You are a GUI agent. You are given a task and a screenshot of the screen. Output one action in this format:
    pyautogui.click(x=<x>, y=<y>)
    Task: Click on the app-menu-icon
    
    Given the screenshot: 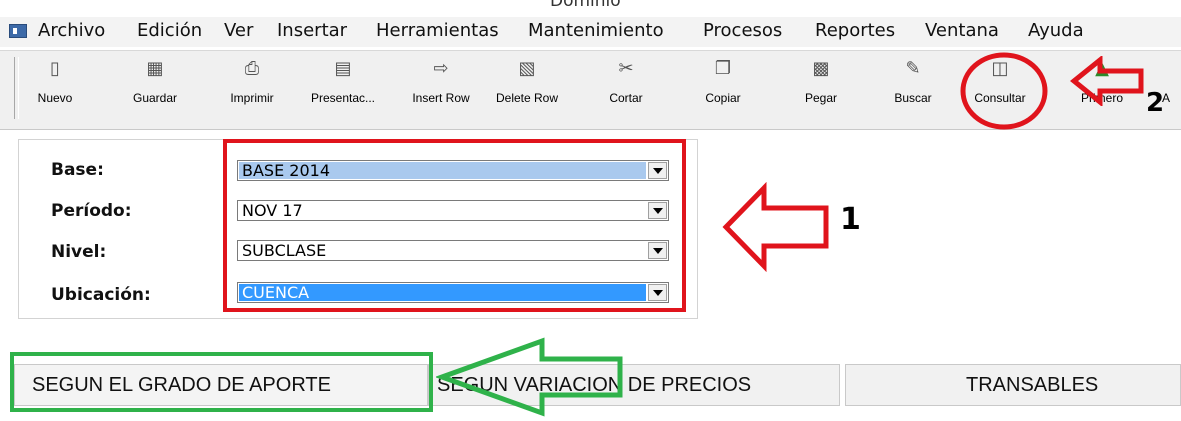 What is the action you would take?
    pyautogui.click(x=18, y=31)
    